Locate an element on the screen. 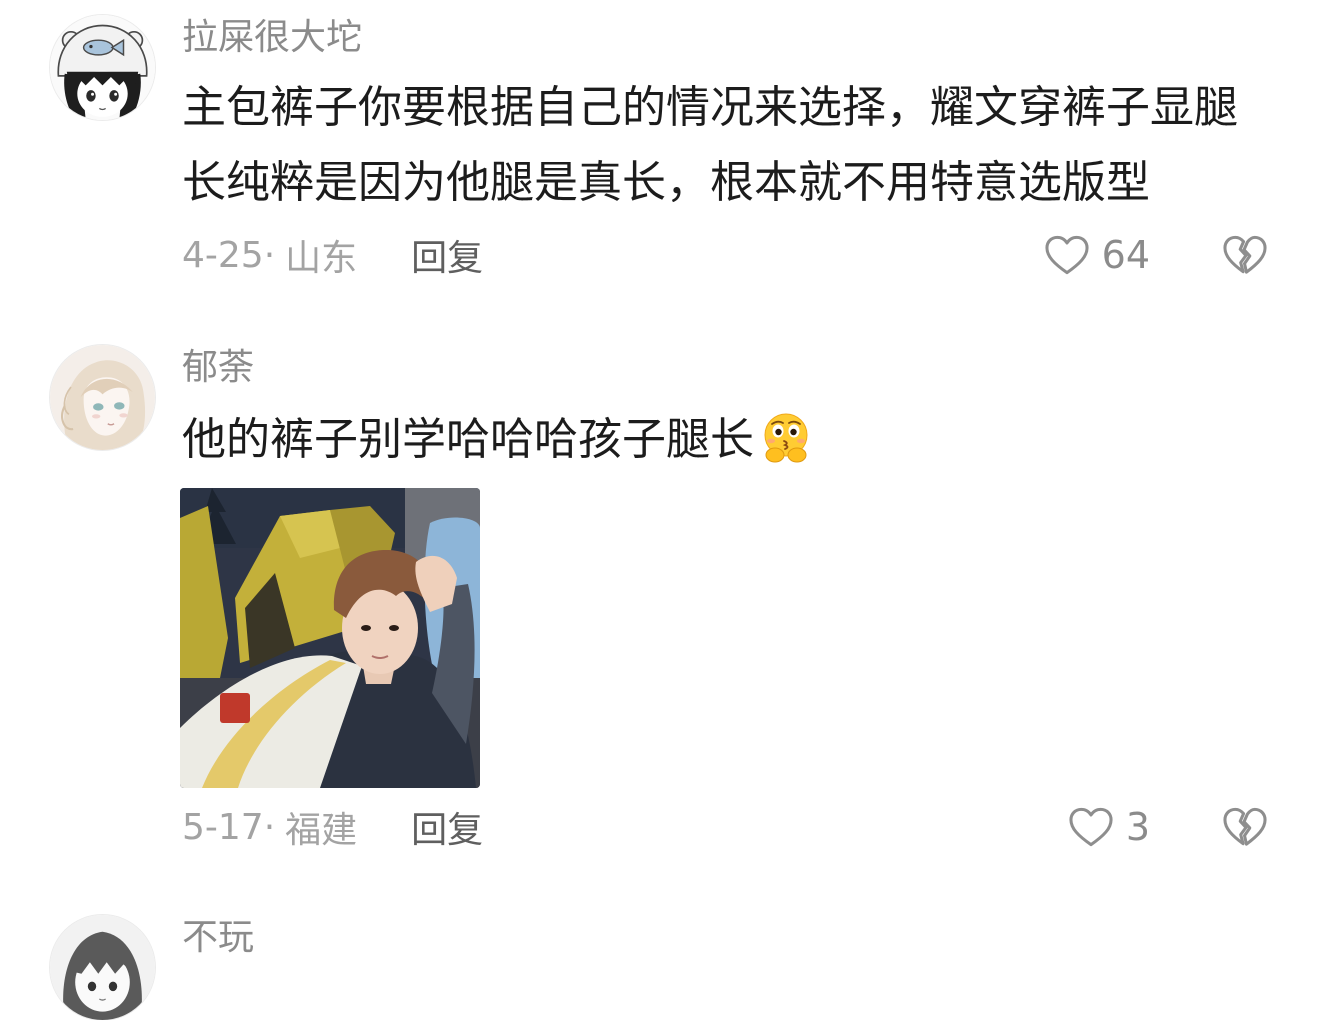 The width and height of the screenshot is (1320, 1020). comment-text: 他的裤子别学哈哈哈孩子腿长 is located at coordinates (737, 439).